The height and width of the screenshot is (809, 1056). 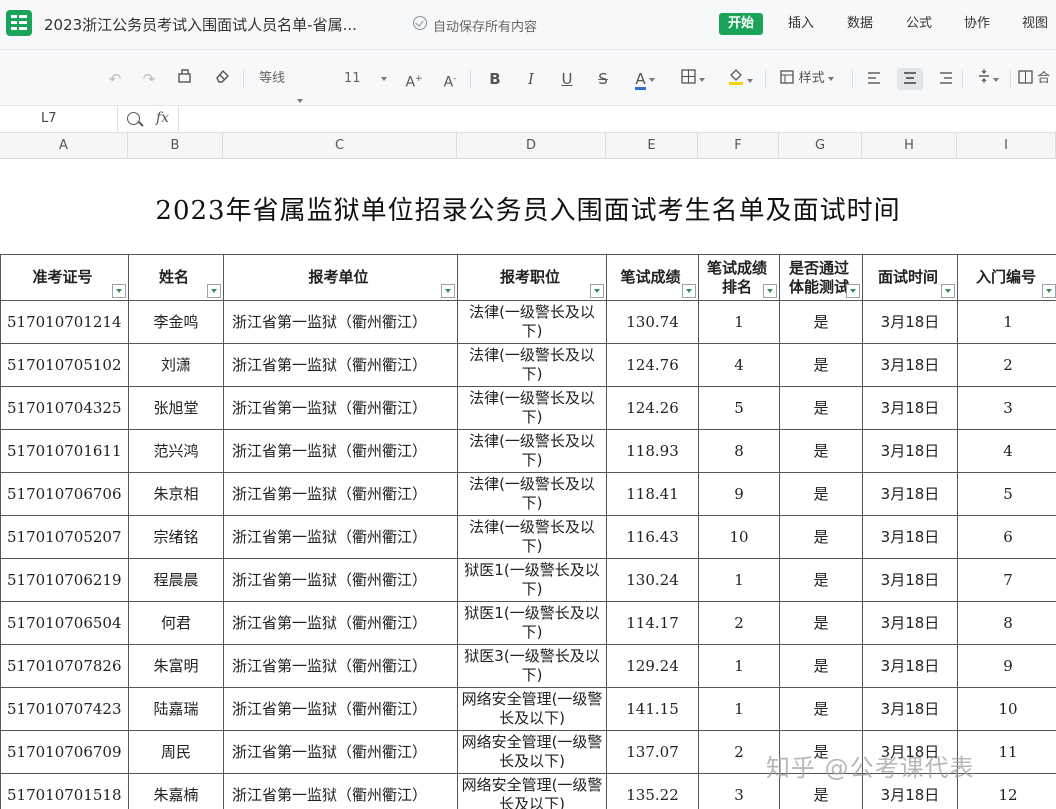 What do you see at coordinates (652, 537) in the screenshot?
I see `score-cell: 116.43` at bounding box center [652, 537].